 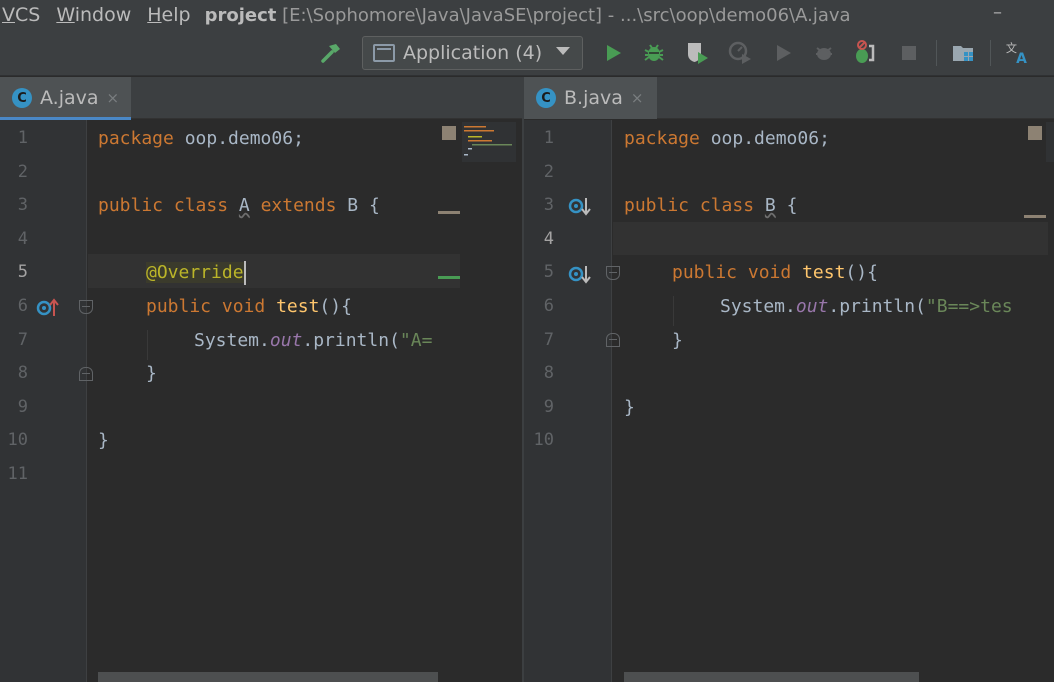 I want to click on left-gutter: 1 2 3 4 5 6 7 8 9 10 11, so click(x=46, y=401).